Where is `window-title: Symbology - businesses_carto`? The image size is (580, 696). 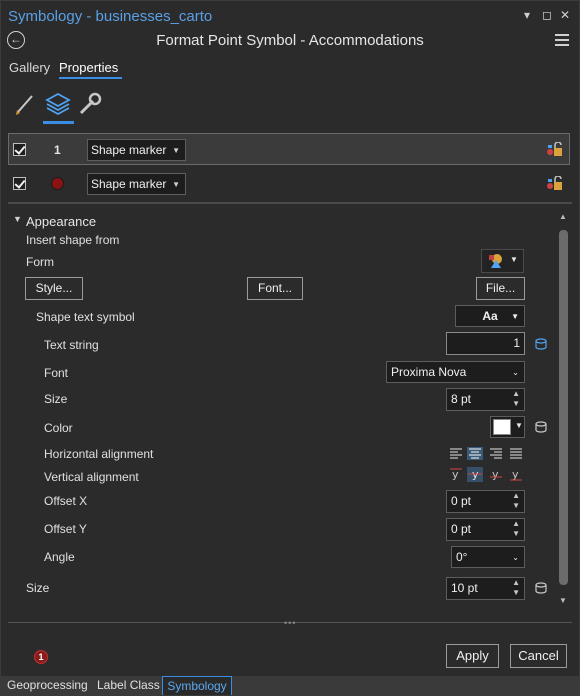 window-title: Symbology - businesses_carto is located at coordinates (110, 16).